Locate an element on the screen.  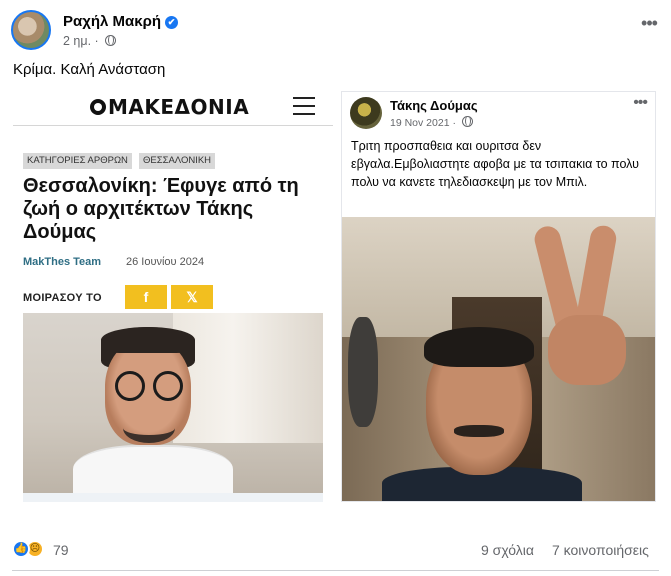
post-time: 2 ημ. is located at coordinates (77, 41).